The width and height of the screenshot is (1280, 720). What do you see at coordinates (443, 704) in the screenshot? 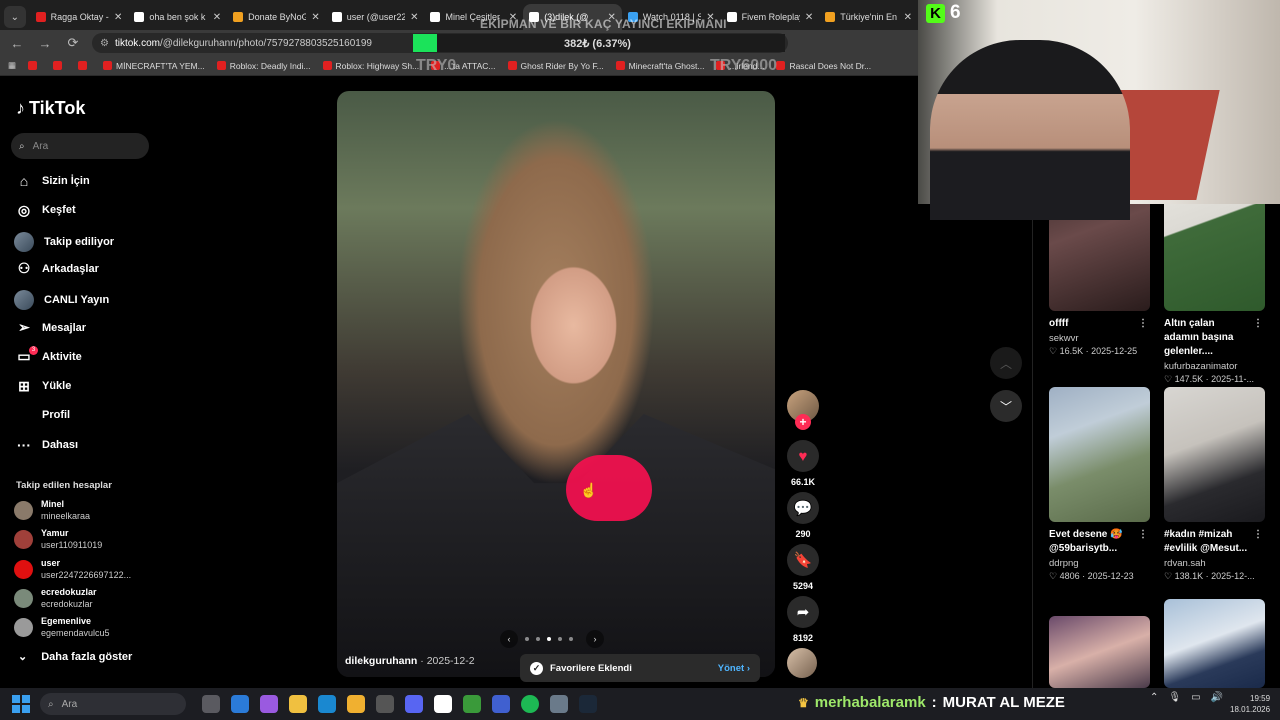
I see `capcut-icon` at bounding box center [443, 704].